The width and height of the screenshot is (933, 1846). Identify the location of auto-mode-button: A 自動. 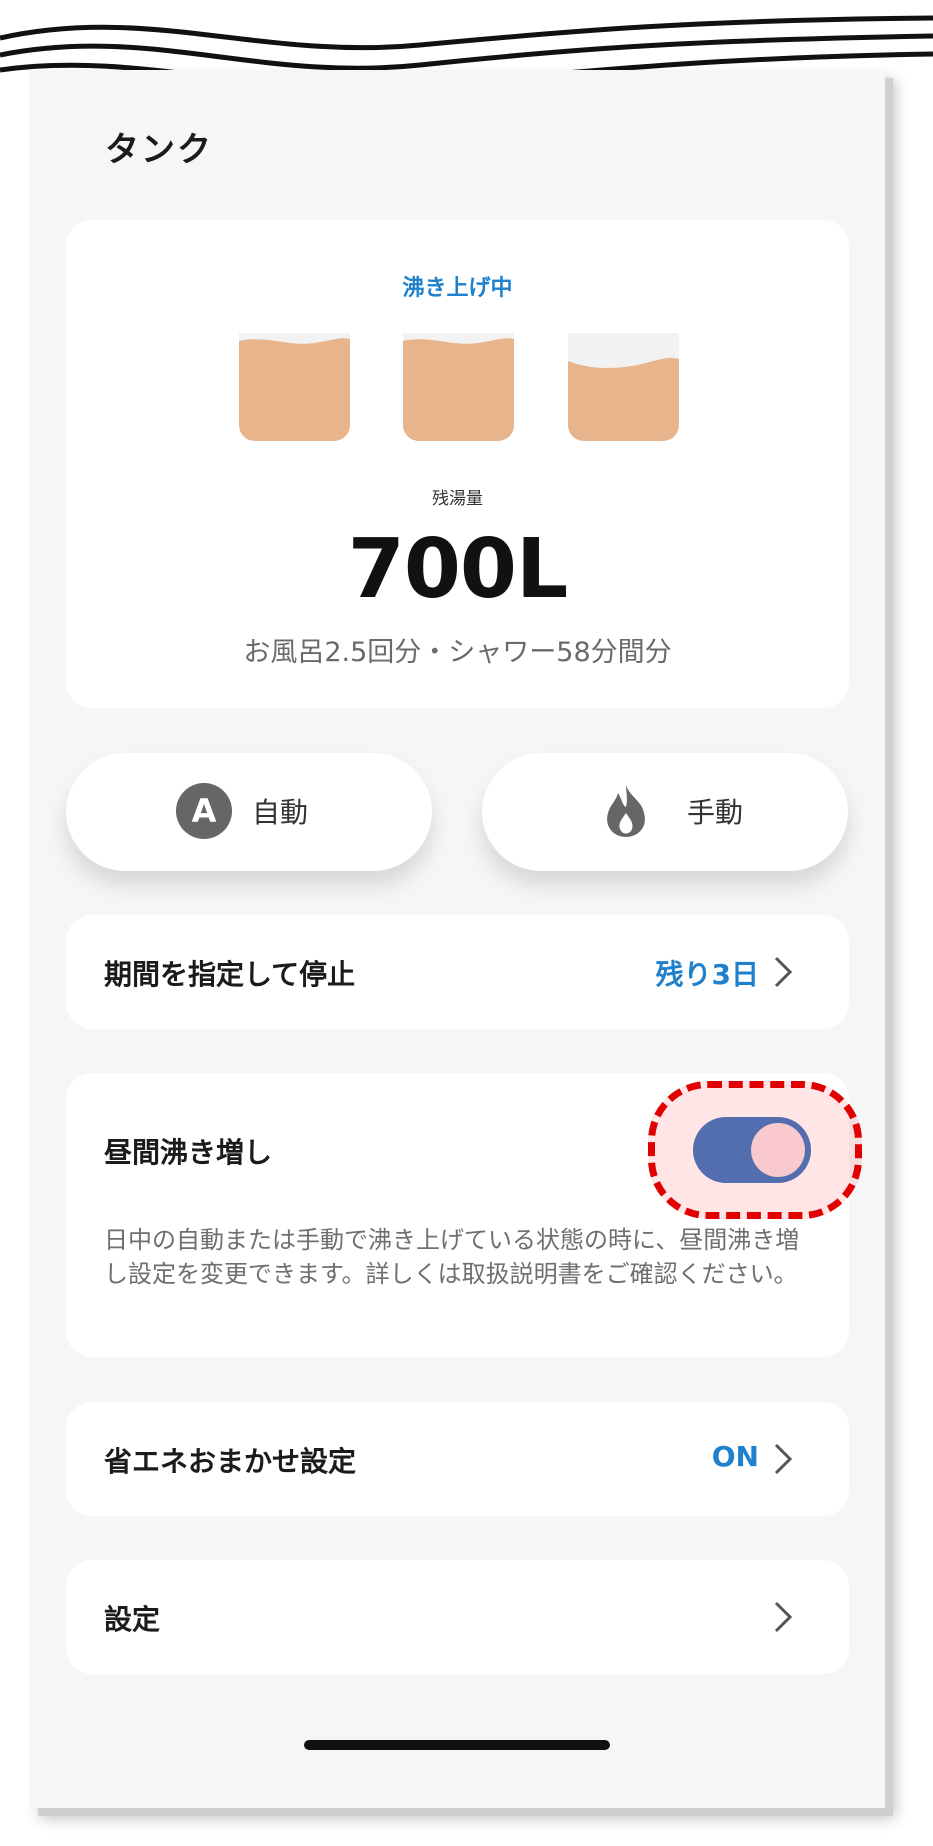
(249, 812).